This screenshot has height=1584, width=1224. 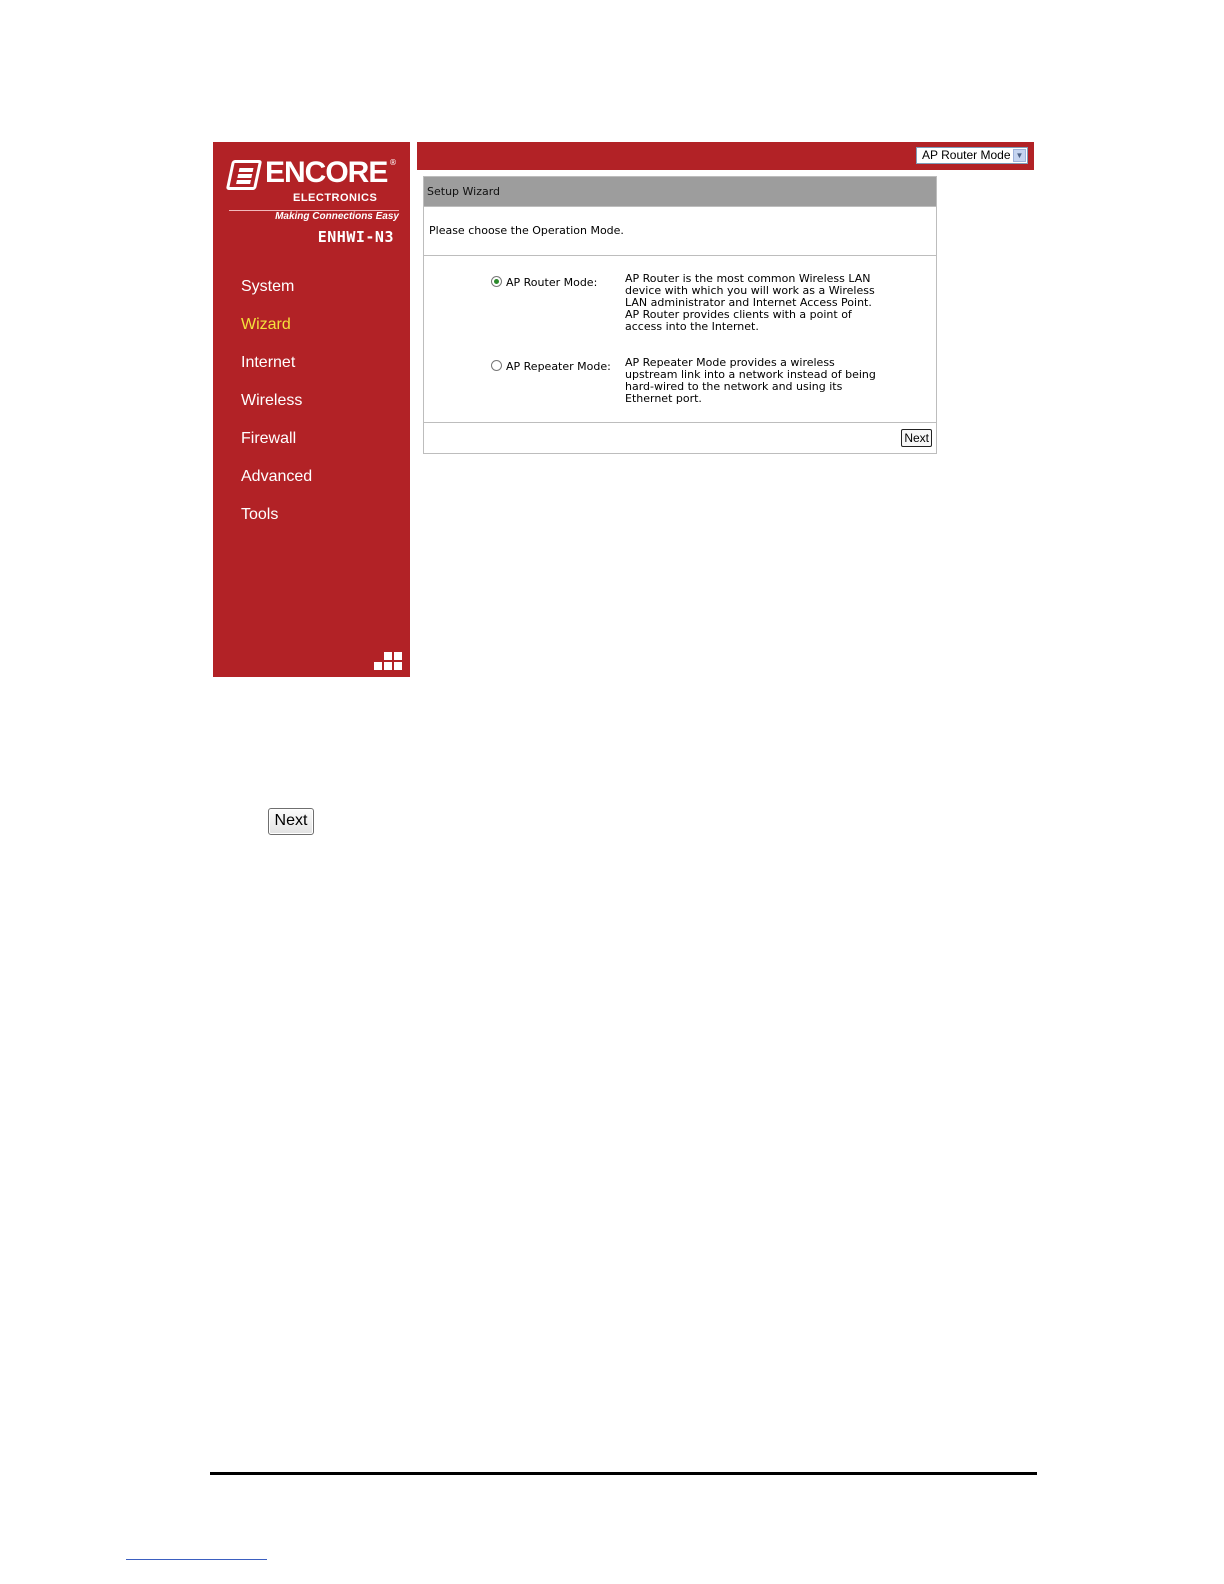 I want to click on top-bar: AP Router Mode ▼, so click(x=725, y=156).